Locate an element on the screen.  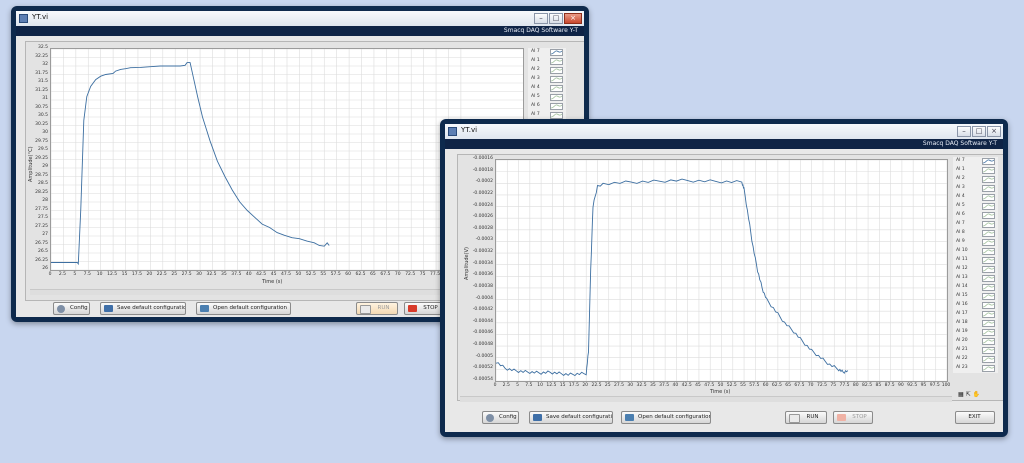
x-tick-label: 70 is located at coordinates (810, 385).